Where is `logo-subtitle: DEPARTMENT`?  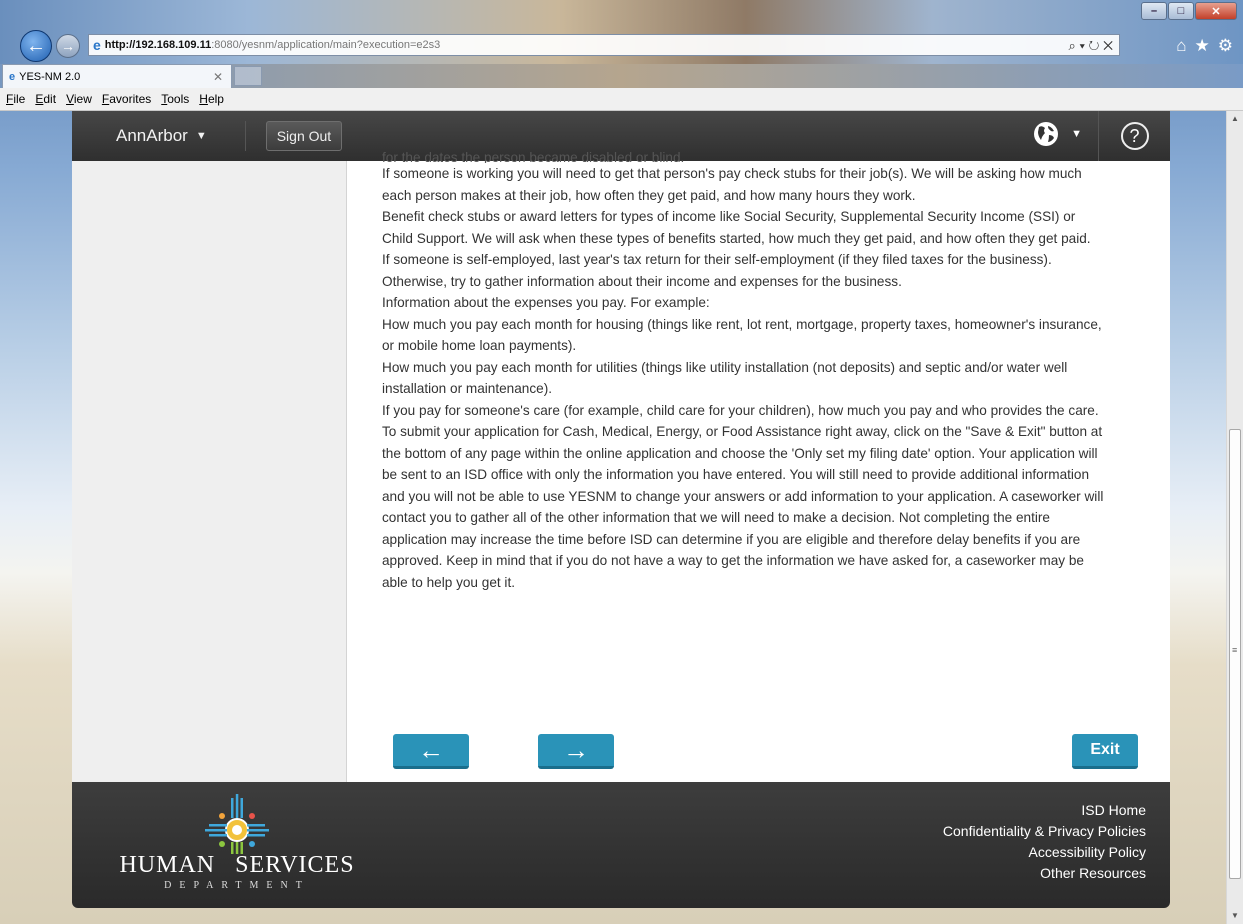
logo-subtitle: DEPARTMENT is located at coordinates (237, 885).